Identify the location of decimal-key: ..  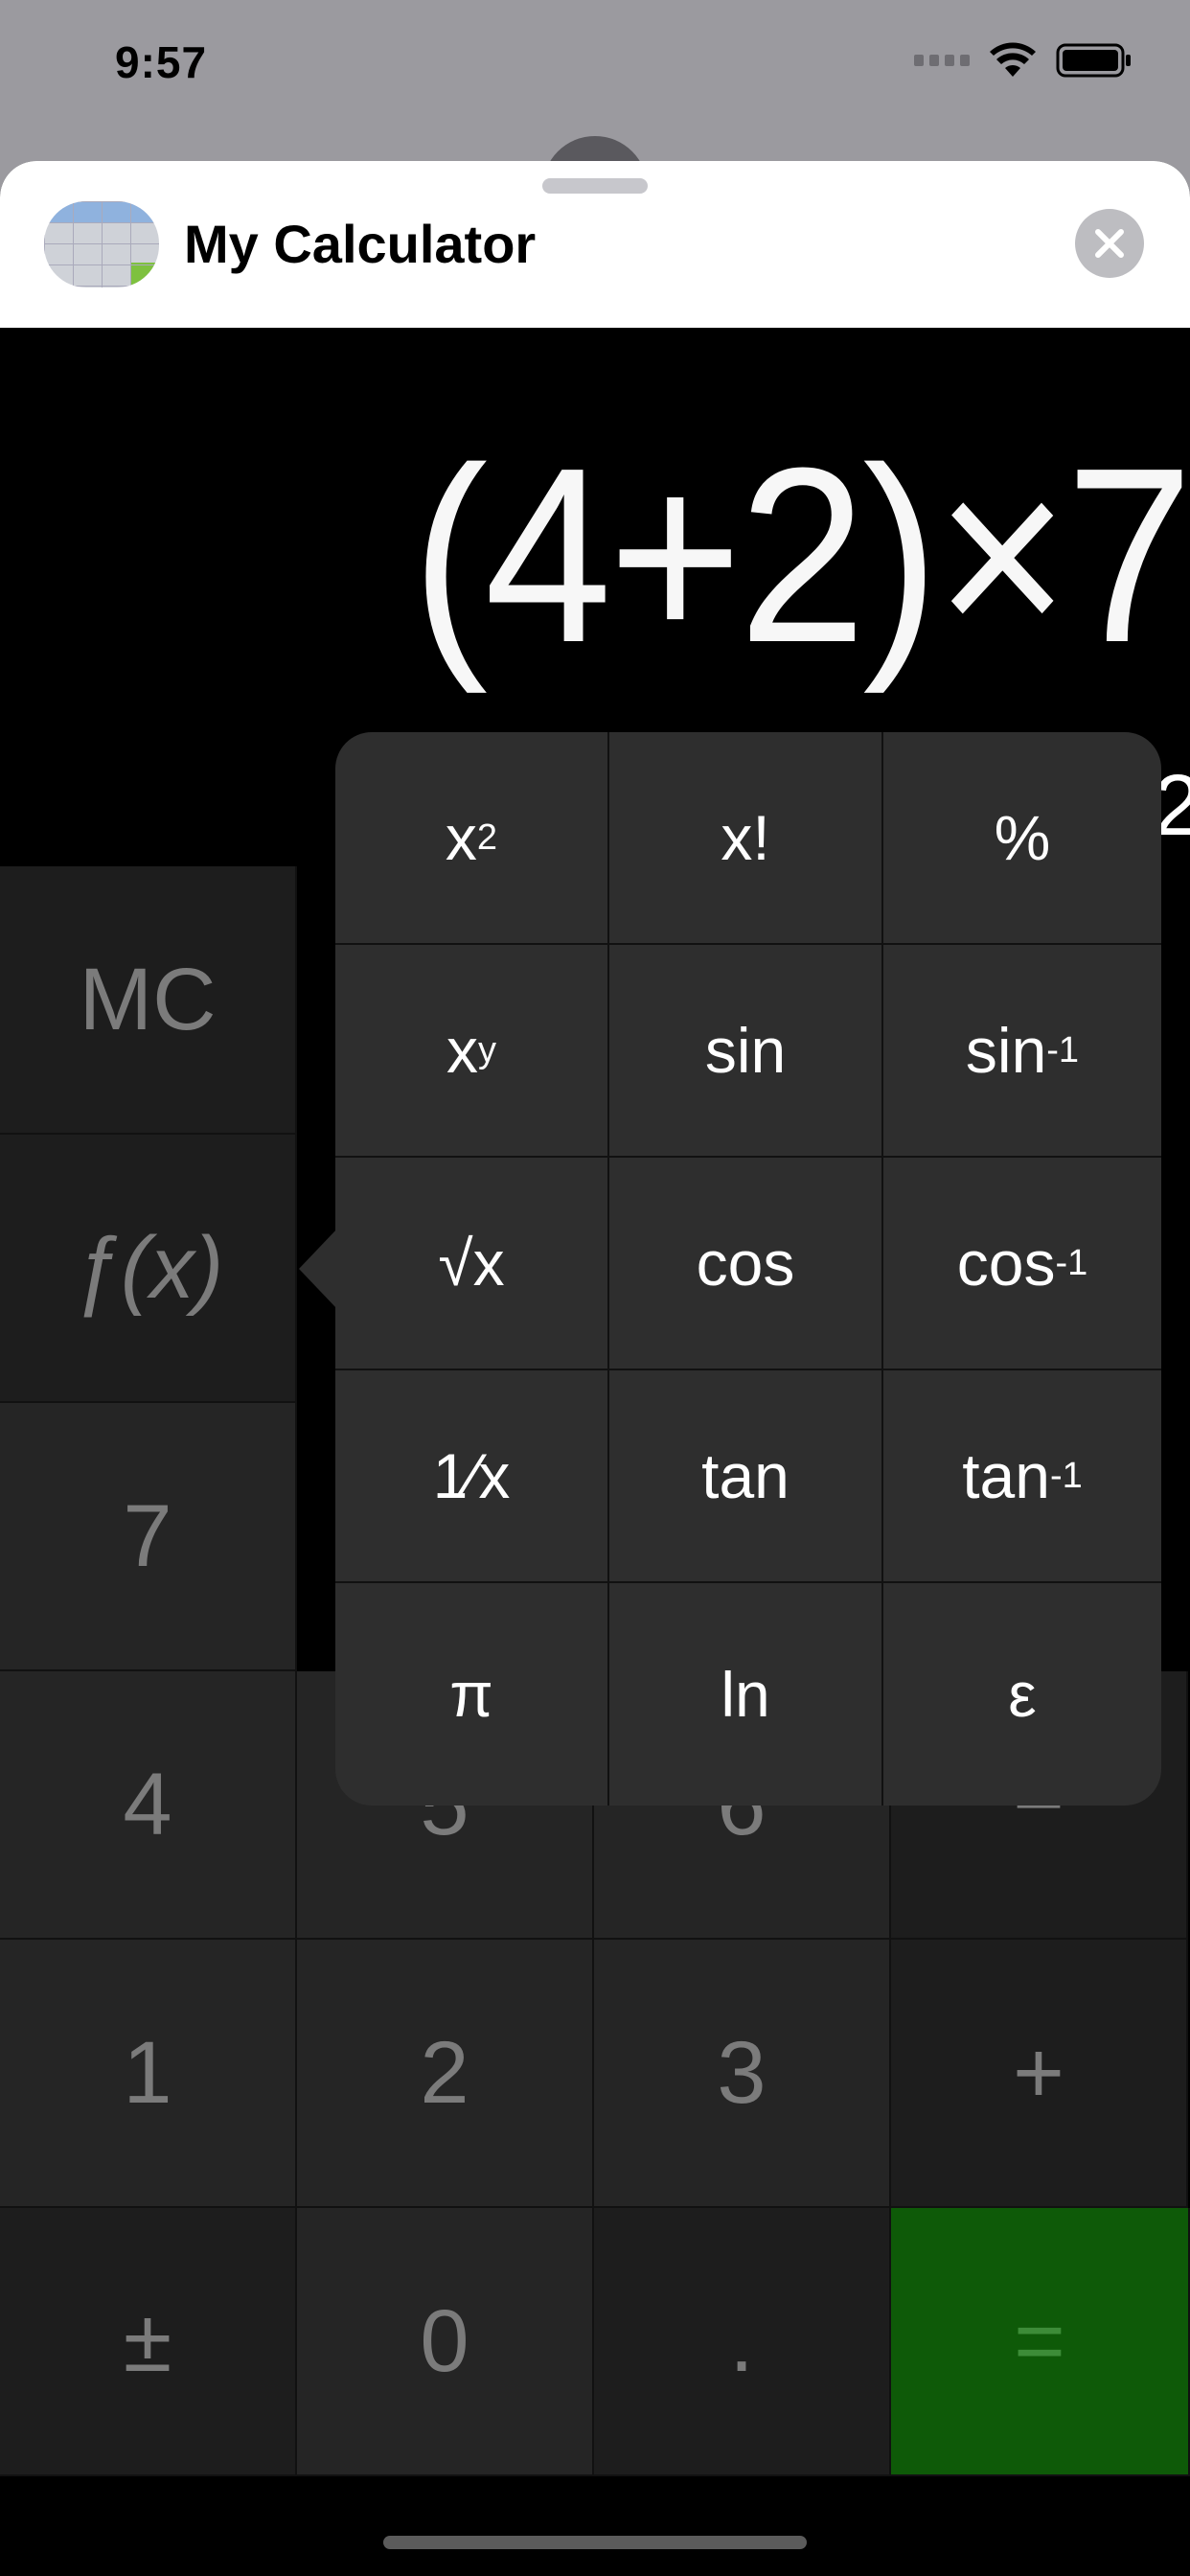
(743, 2342).